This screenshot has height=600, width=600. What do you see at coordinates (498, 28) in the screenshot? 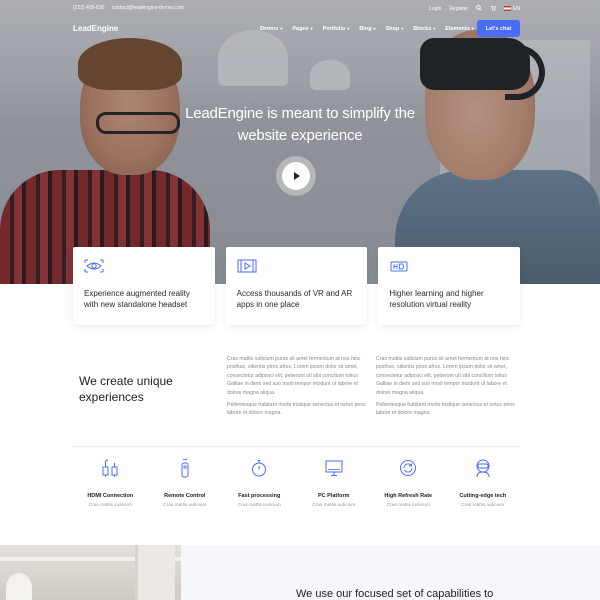
I see `lets-chat-button: Let's chat` at bounding box center [498, 28].